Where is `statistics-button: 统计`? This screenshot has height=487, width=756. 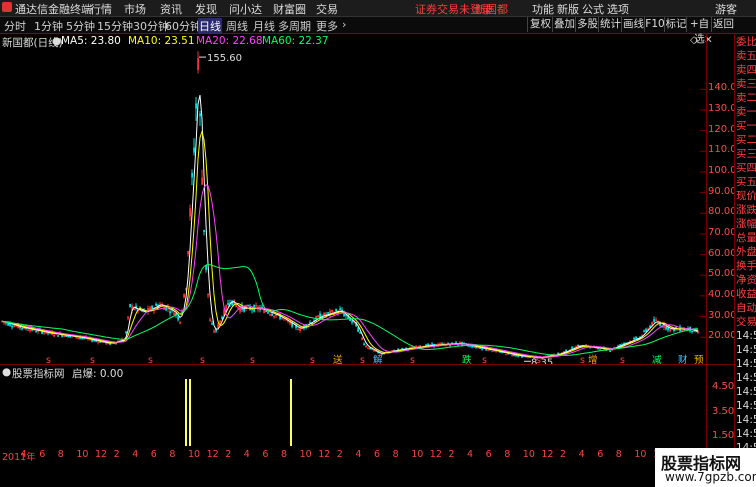 statistics-button: 统计 is located at coordinates (610, 24).